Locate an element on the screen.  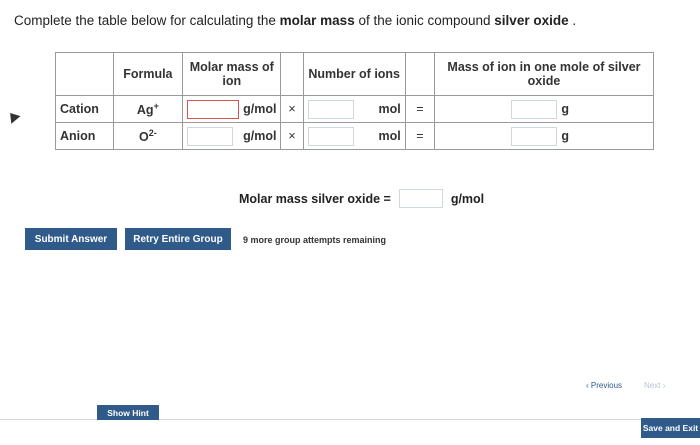
prompt-text-middle: of the ionic compound is located at coordinates (424, 20).